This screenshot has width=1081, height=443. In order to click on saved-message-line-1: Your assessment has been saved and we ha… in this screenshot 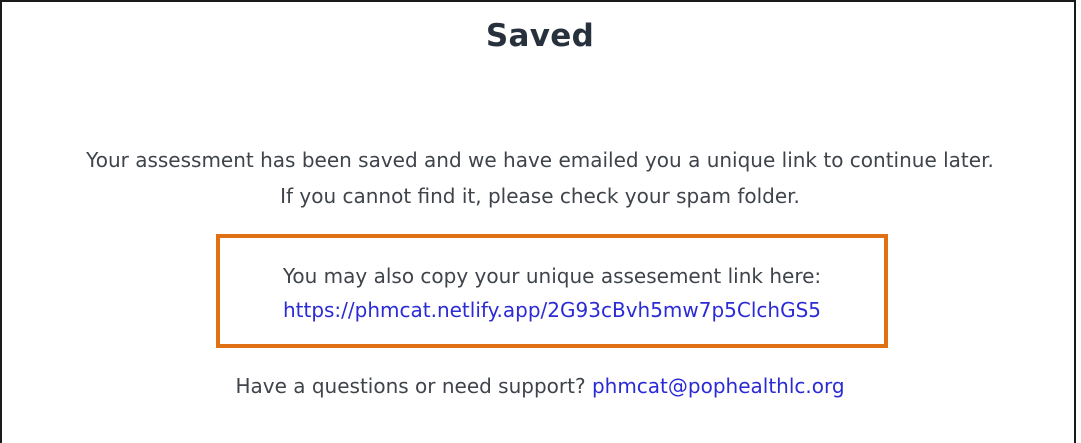, I will do `click(540, 160)`.